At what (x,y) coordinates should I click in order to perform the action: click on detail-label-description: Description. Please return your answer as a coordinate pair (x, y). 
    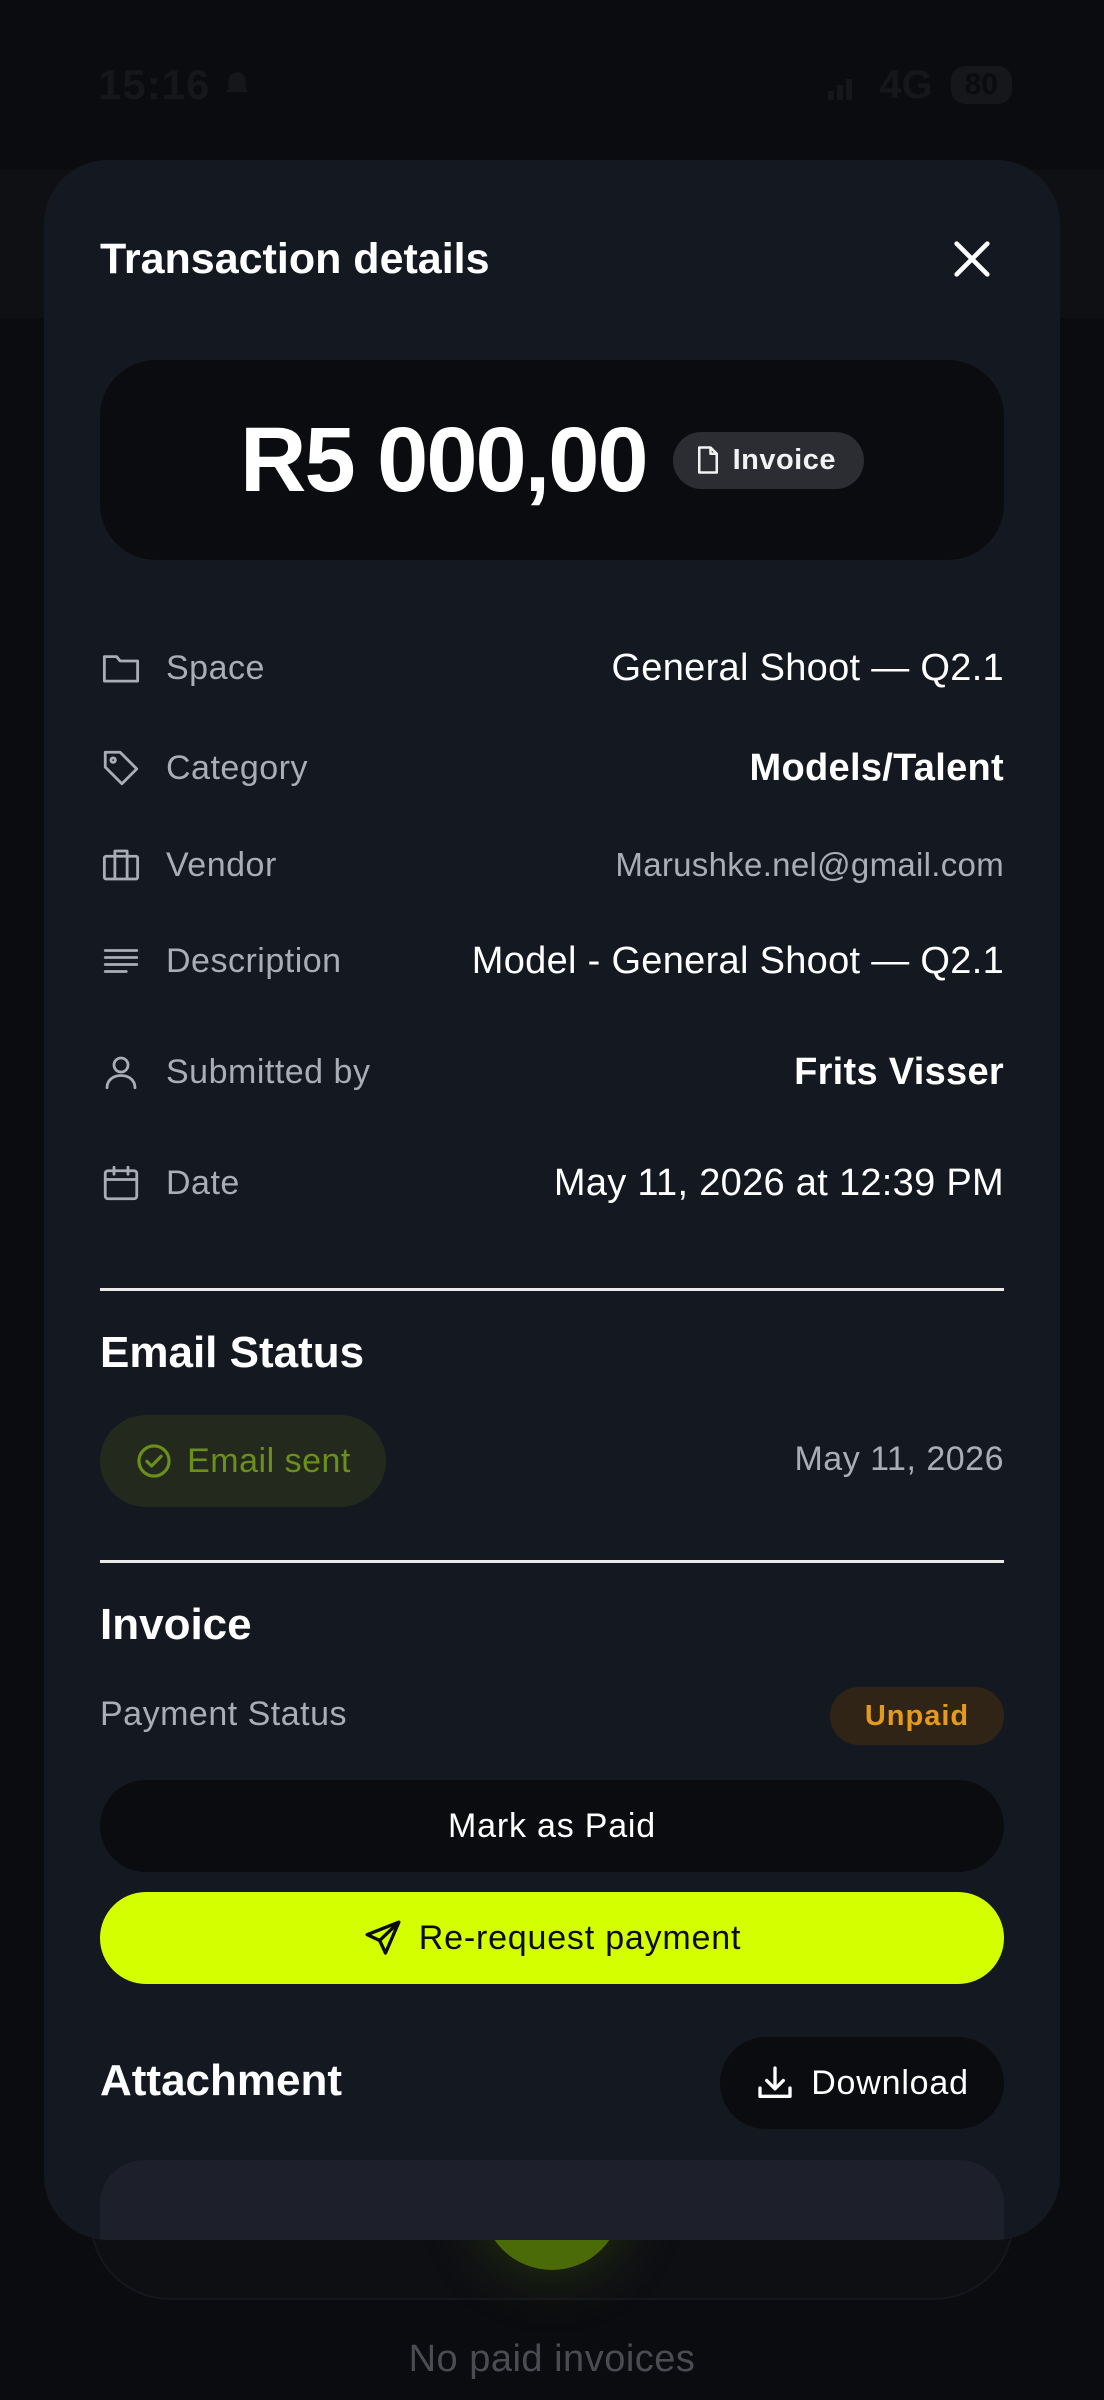
    Looking at the image, I should click on (221, 961).